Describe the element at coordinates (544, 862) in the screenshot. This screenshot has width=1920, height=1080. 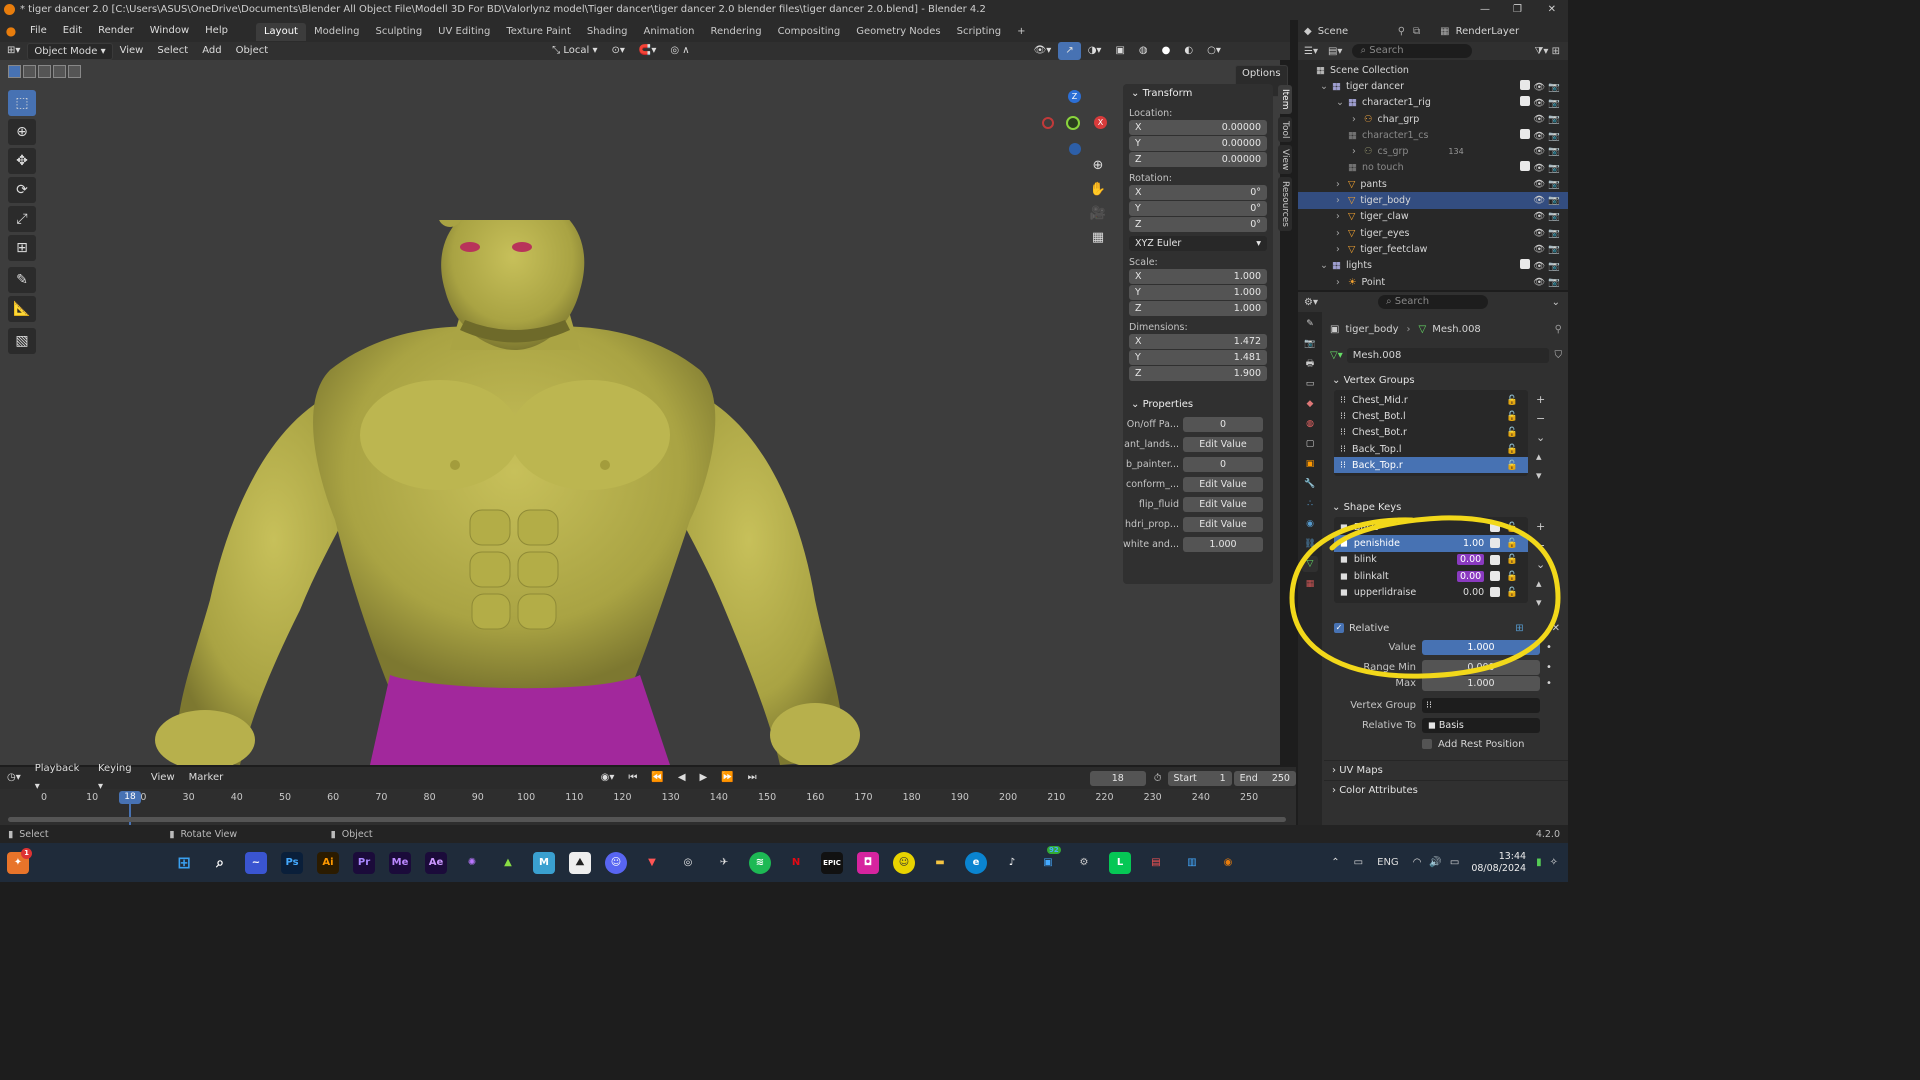
I see `app-icon: M` at that location.